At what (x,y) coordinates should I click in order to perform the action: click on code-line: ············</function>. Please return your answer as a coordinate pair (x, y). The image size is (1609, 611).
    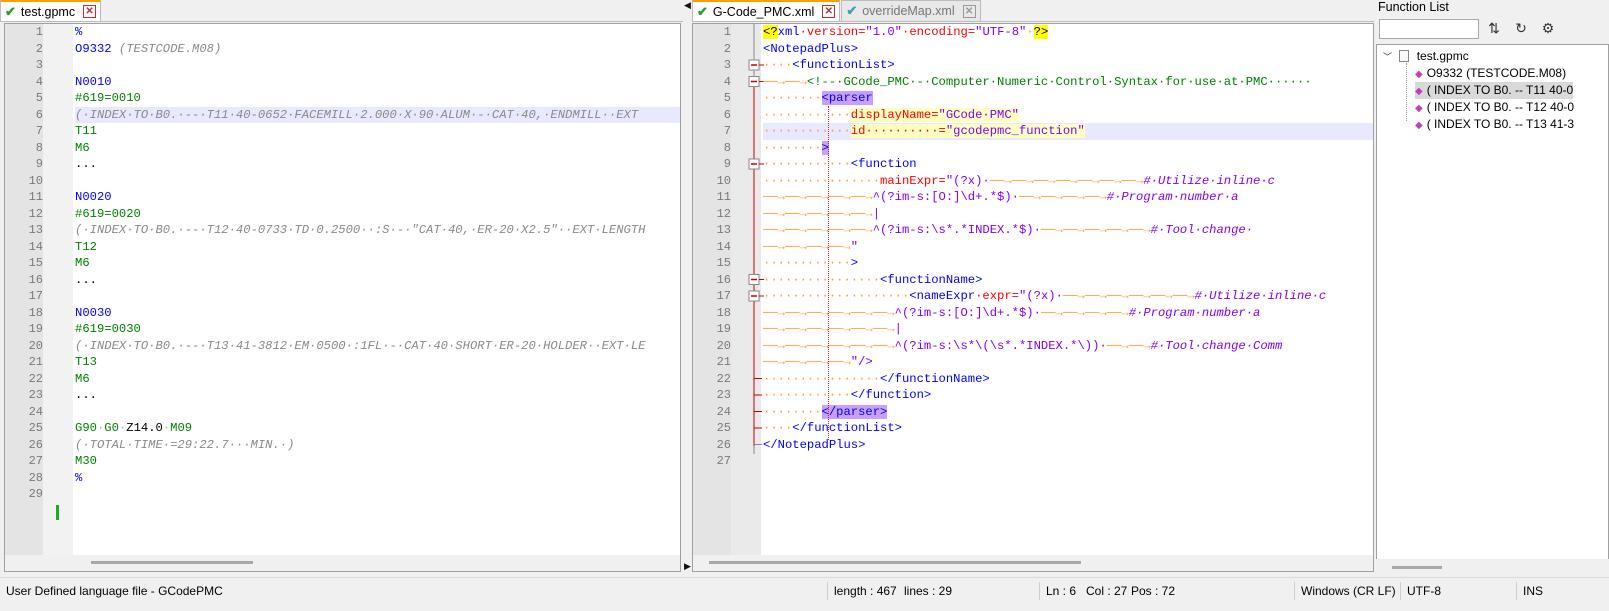
    Looking at the image, I should click on (1068, 395).